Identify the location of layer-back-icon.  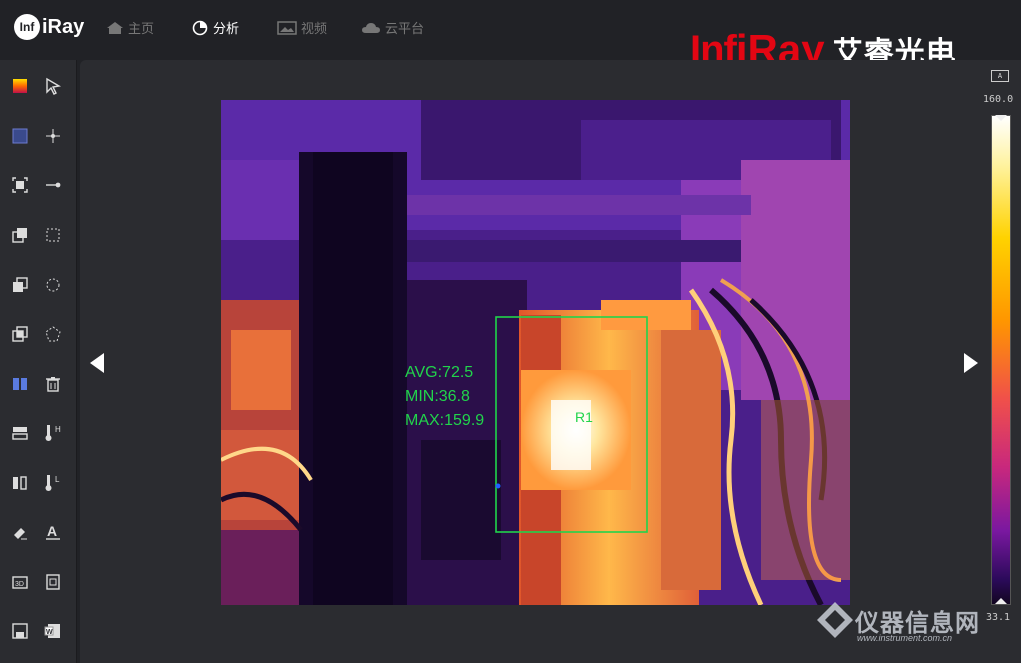
(20, 285).